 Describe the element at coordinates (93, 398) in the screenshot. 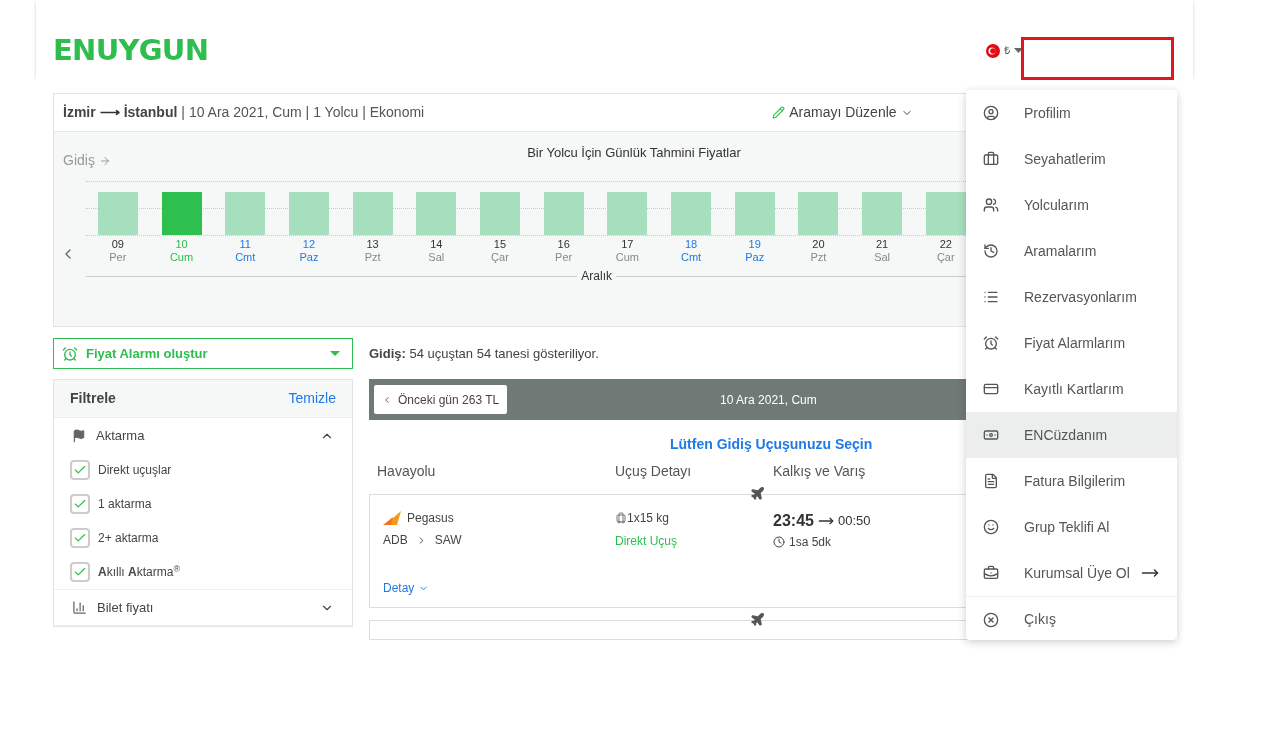

I see `filter-title: Filtrele` at that location.